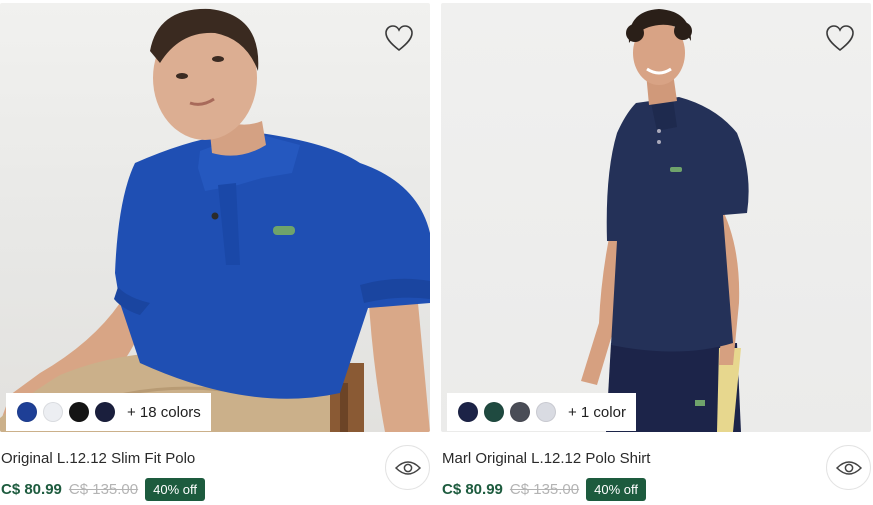 This screenshot has height=505, width=873. Describe the element at coordinates (164, 412) in the screenshot. I see `more-colors-link: + 18 colors` at that location.